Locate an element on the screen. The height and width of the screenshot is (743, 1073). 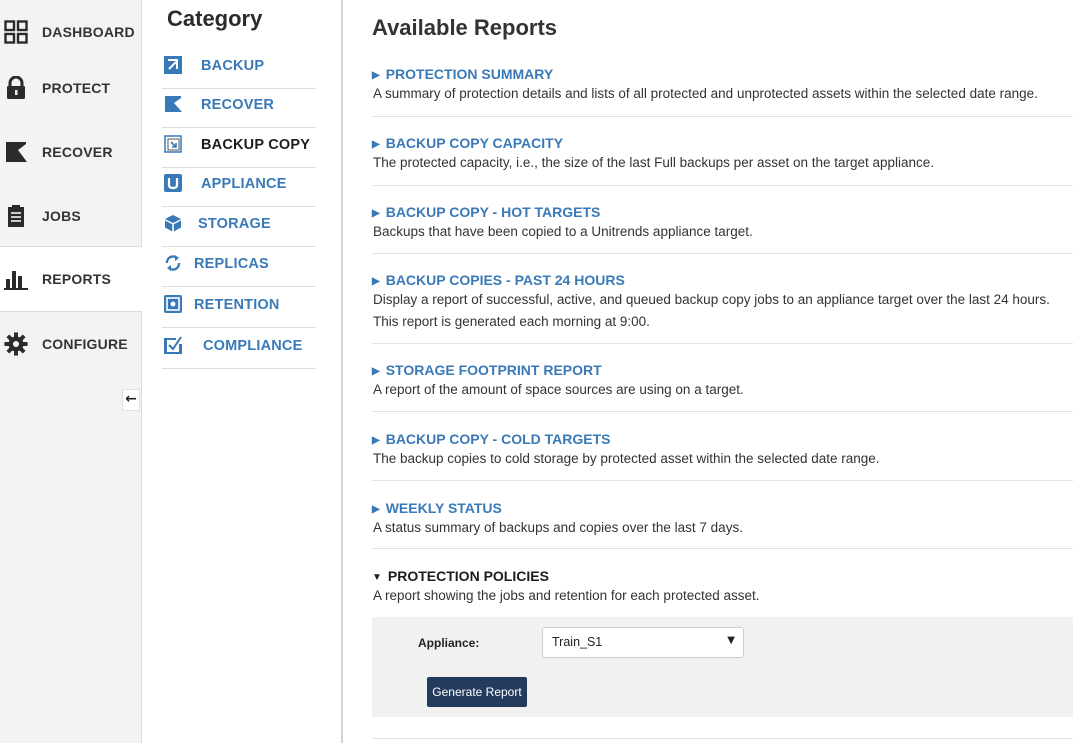
nav-label-protect: PROTECT is located at coordinates (76, 88).